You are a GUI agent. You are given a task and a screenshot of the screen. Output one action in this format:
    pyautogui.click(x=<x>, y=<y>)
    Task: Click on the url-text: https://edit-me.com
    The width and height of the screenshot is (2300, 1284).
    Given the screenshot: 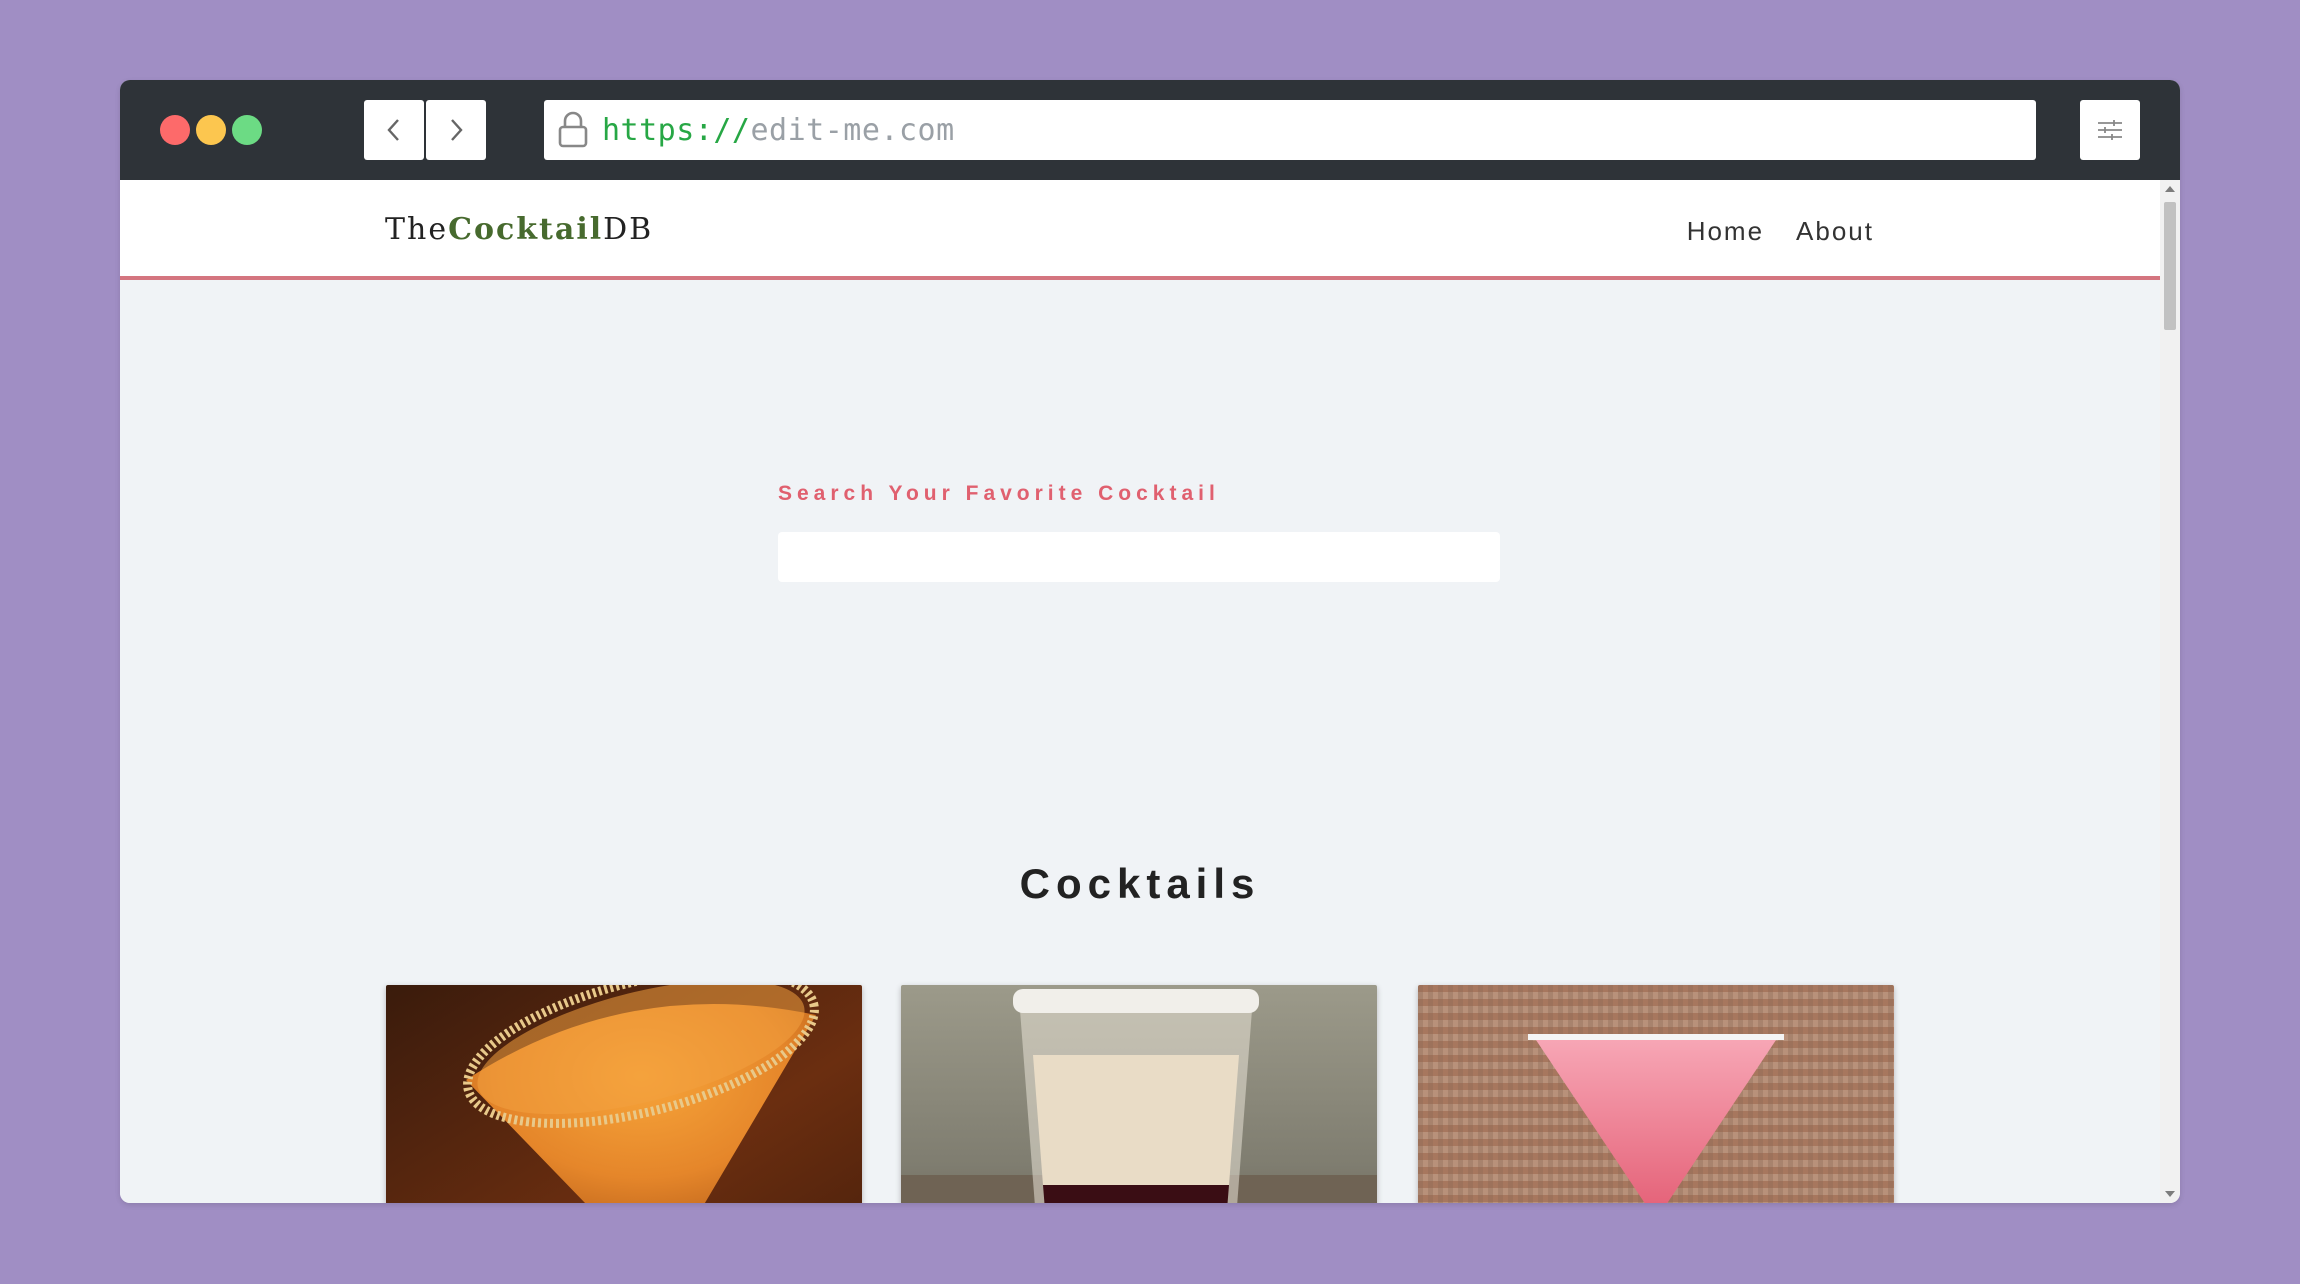 What is the action you would take?
    pyautogui.click(x=778, y=130)
    